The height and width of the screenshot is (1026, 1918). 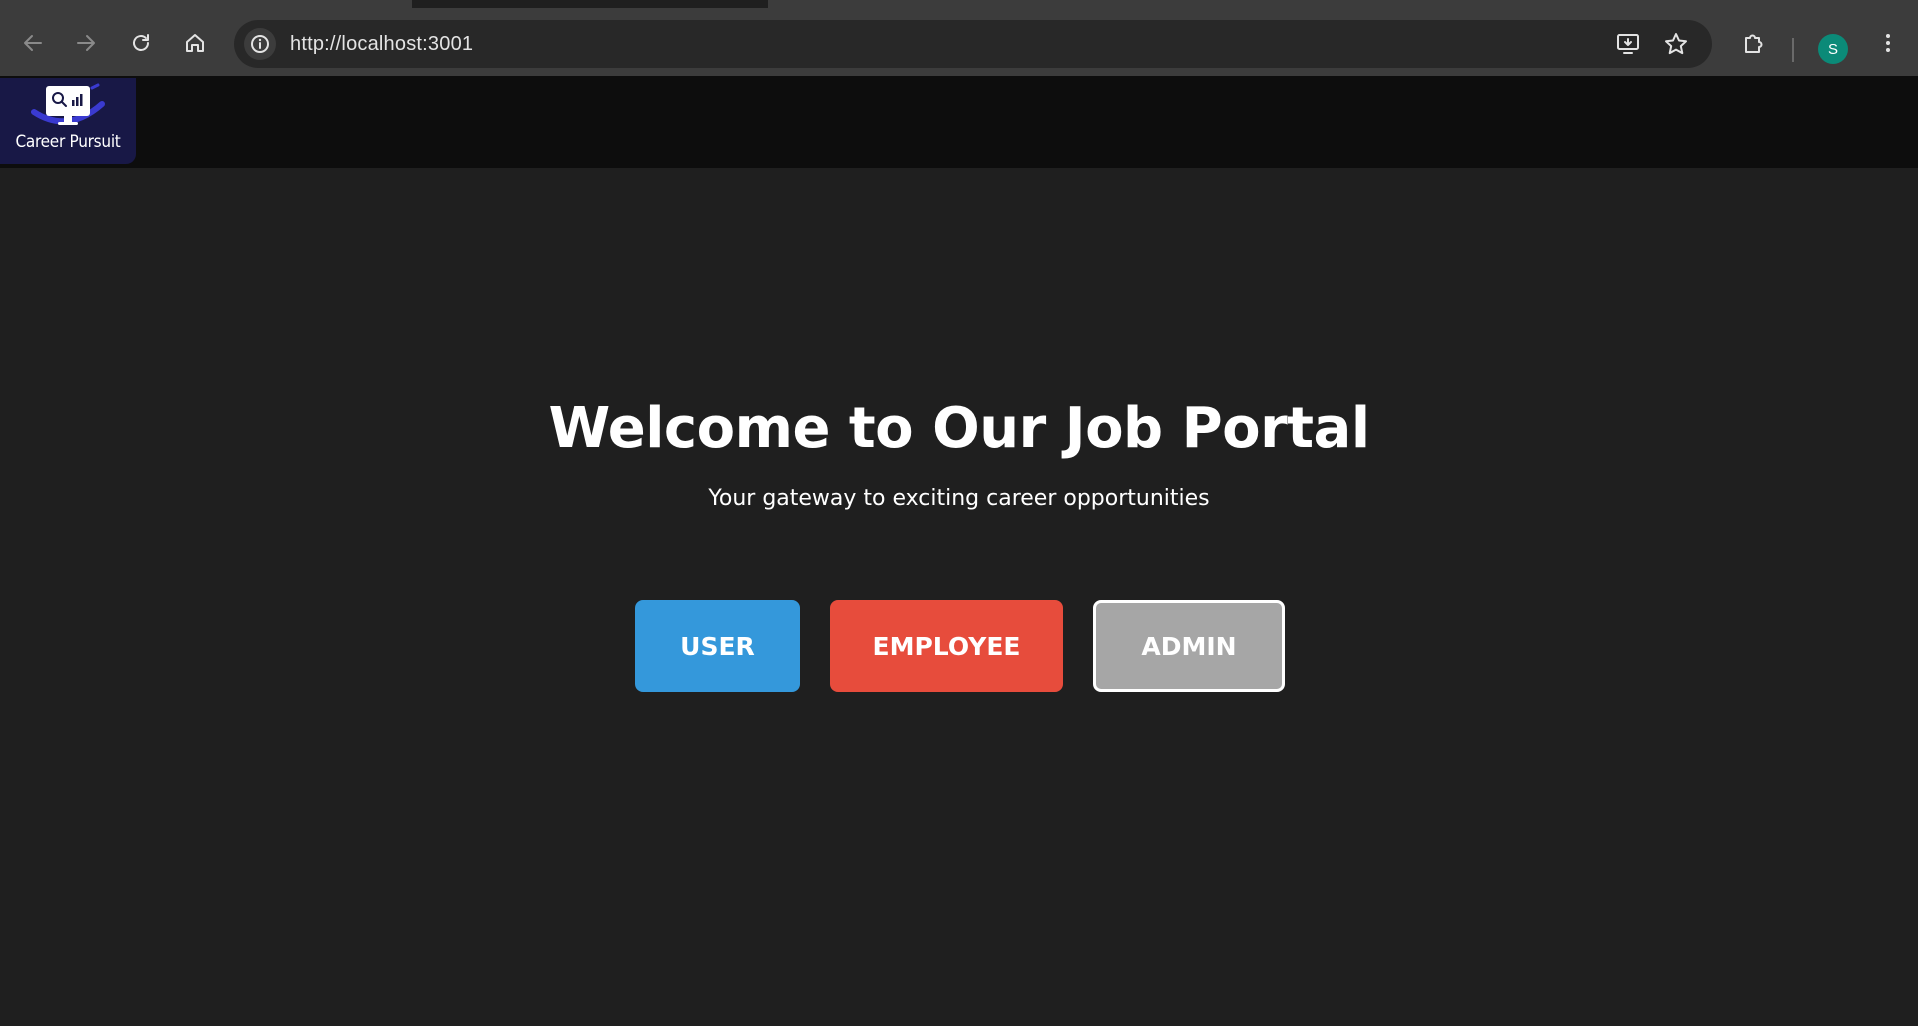 What do you see at coordinates (946, 646) in the screenshot?
I see `employee-button: EMPLOYEE` at bounding box center [946, 646].